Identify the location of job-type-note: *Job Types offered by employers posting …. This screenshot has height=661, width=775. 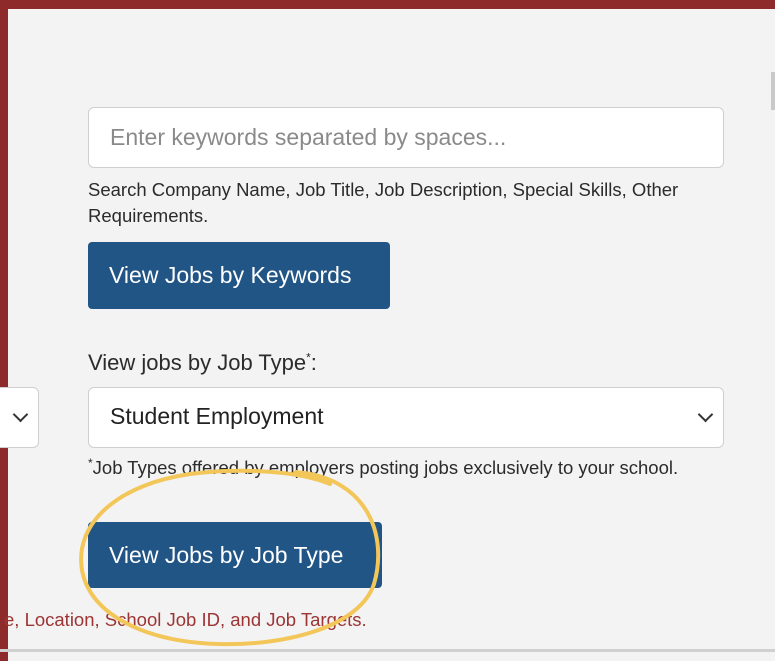
(408, 467).